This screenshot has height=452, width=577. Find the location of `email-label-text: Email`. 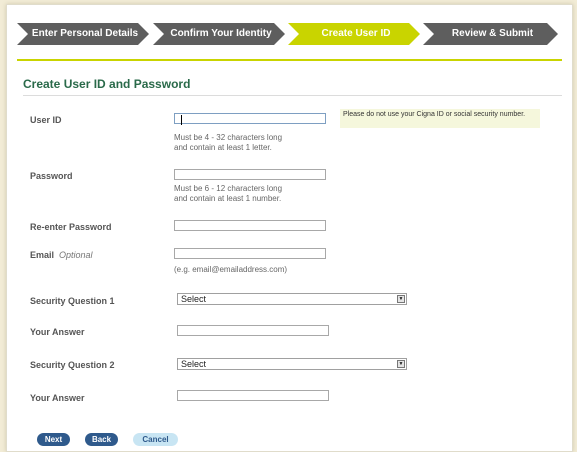

email-label-text: Email is located at coordinates (42, 255).